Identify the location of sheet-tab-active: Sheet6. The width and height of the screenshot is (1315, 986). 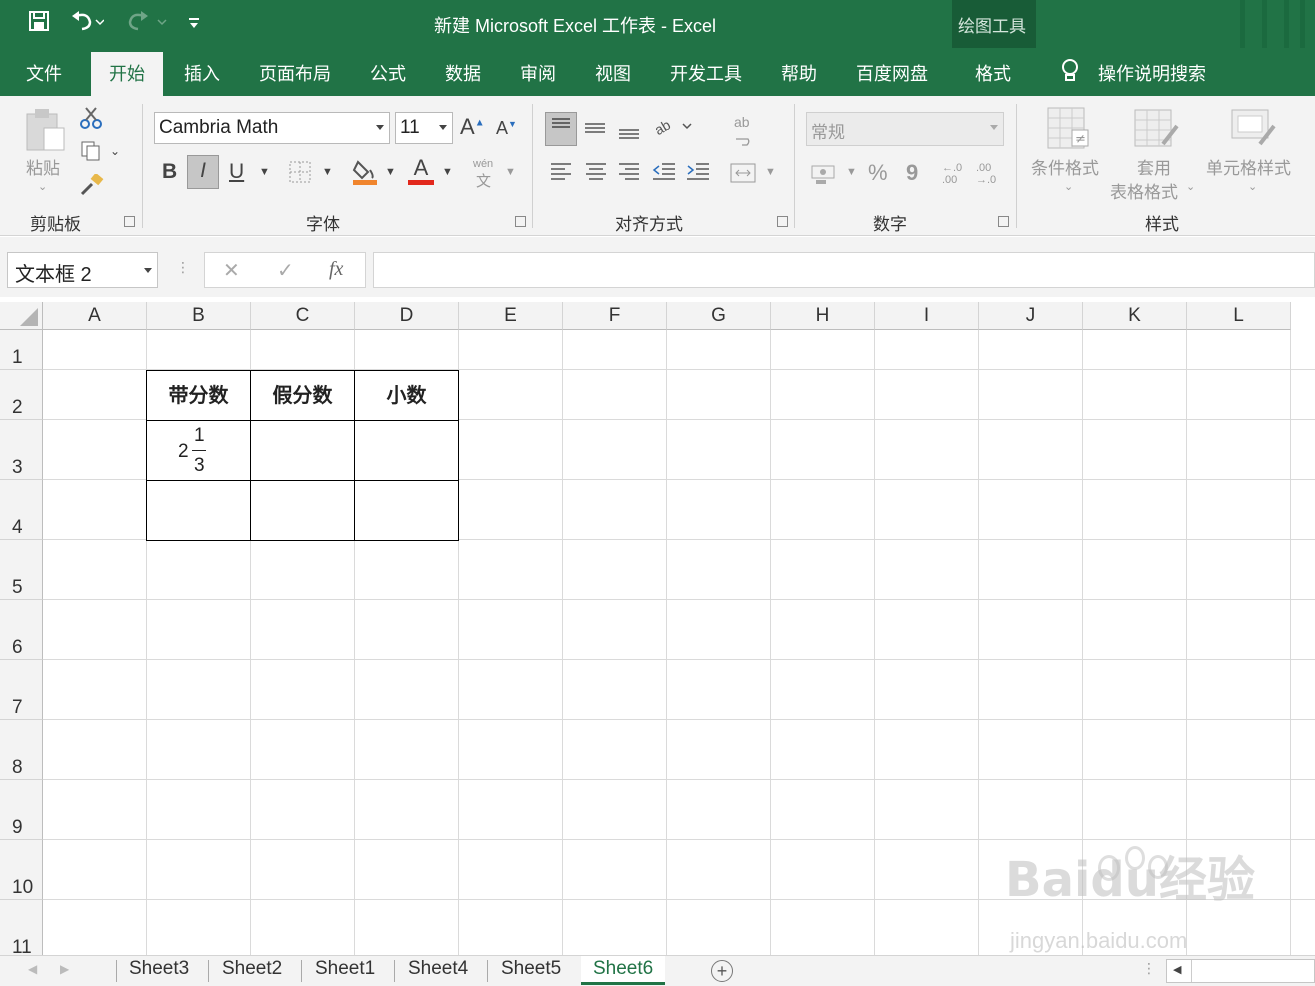
(623, 970).